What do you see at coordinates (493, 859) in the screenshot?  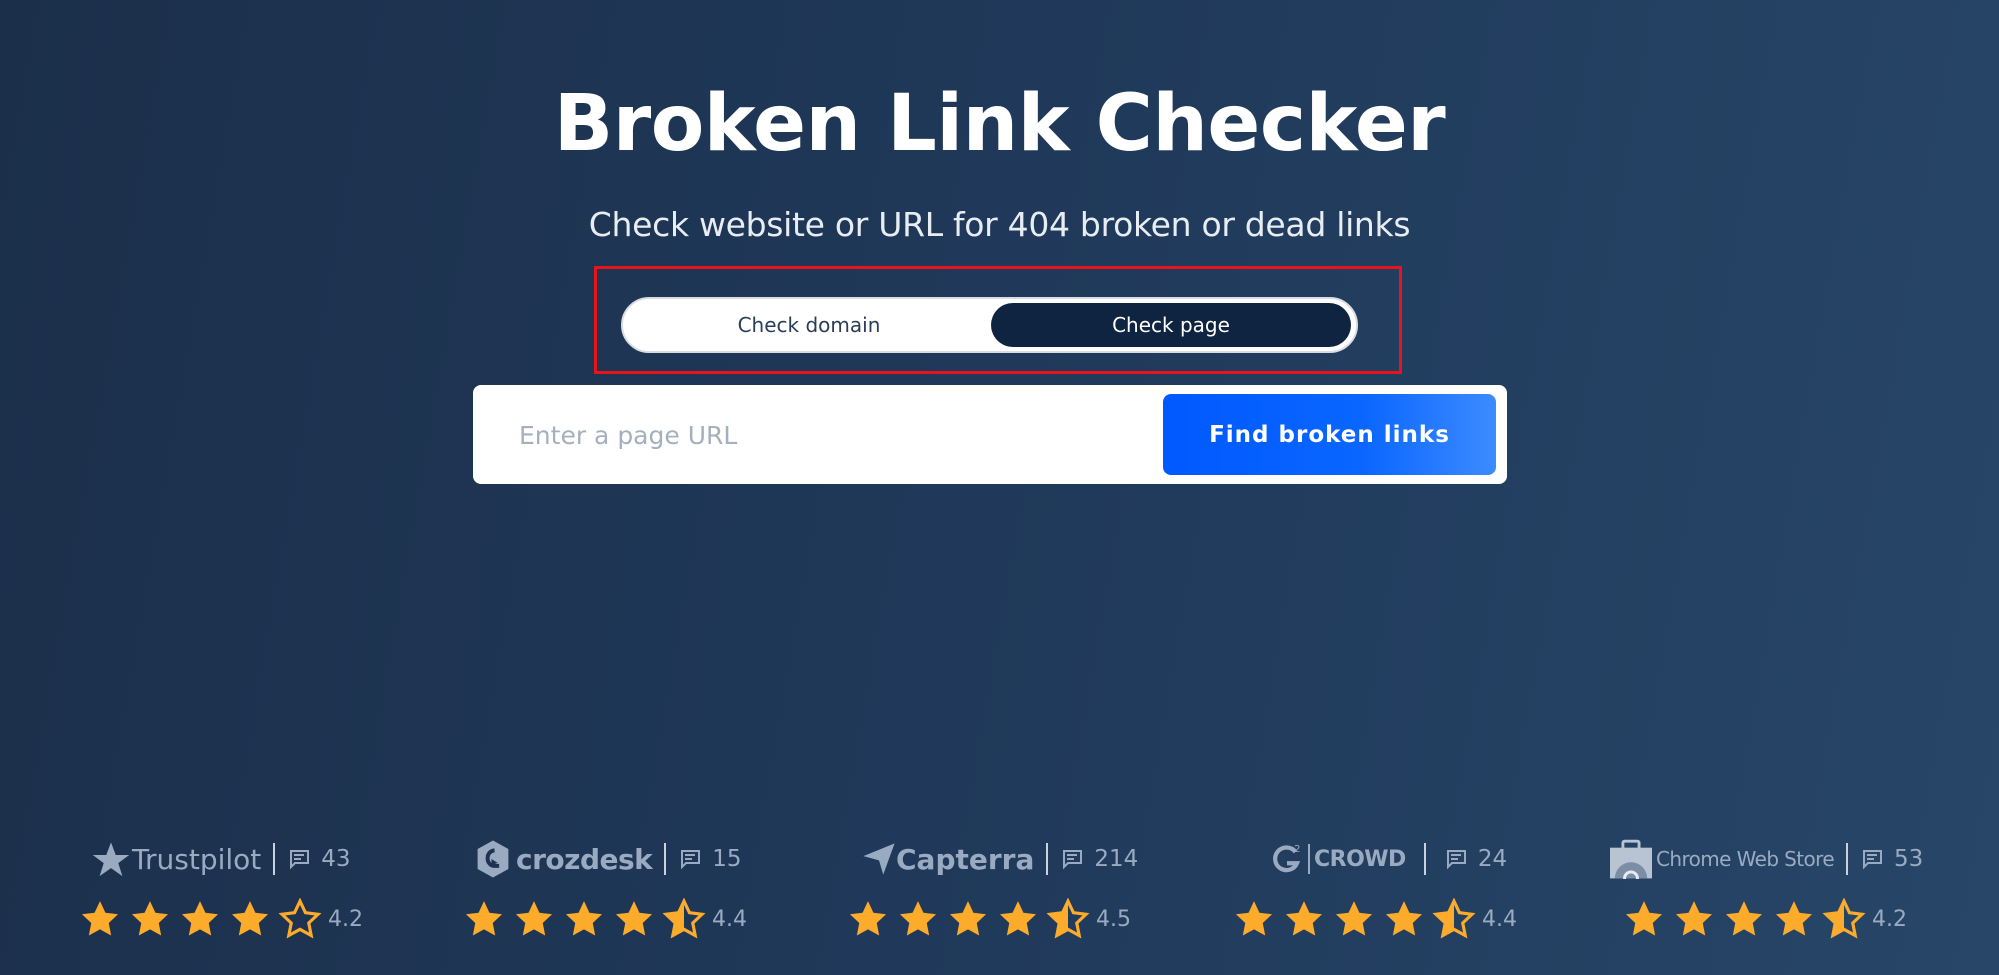 I see `crozdesk-logo-icon` at bounding box center [493, 859].